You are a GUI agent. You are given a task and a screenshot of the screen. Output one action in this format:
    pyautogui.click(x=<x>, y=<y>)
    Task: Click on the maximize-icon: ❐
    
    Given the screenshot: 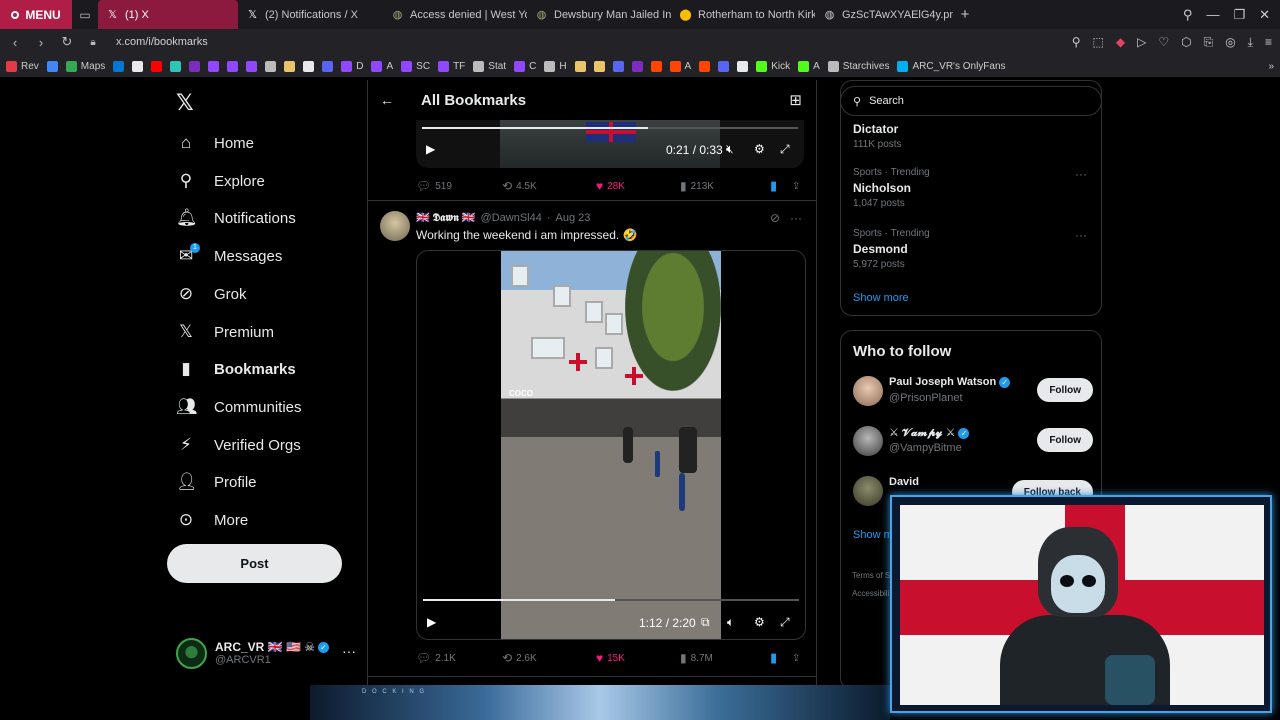 What is the action you would take?
    pyautogui.click(x=1239, y=15)
    